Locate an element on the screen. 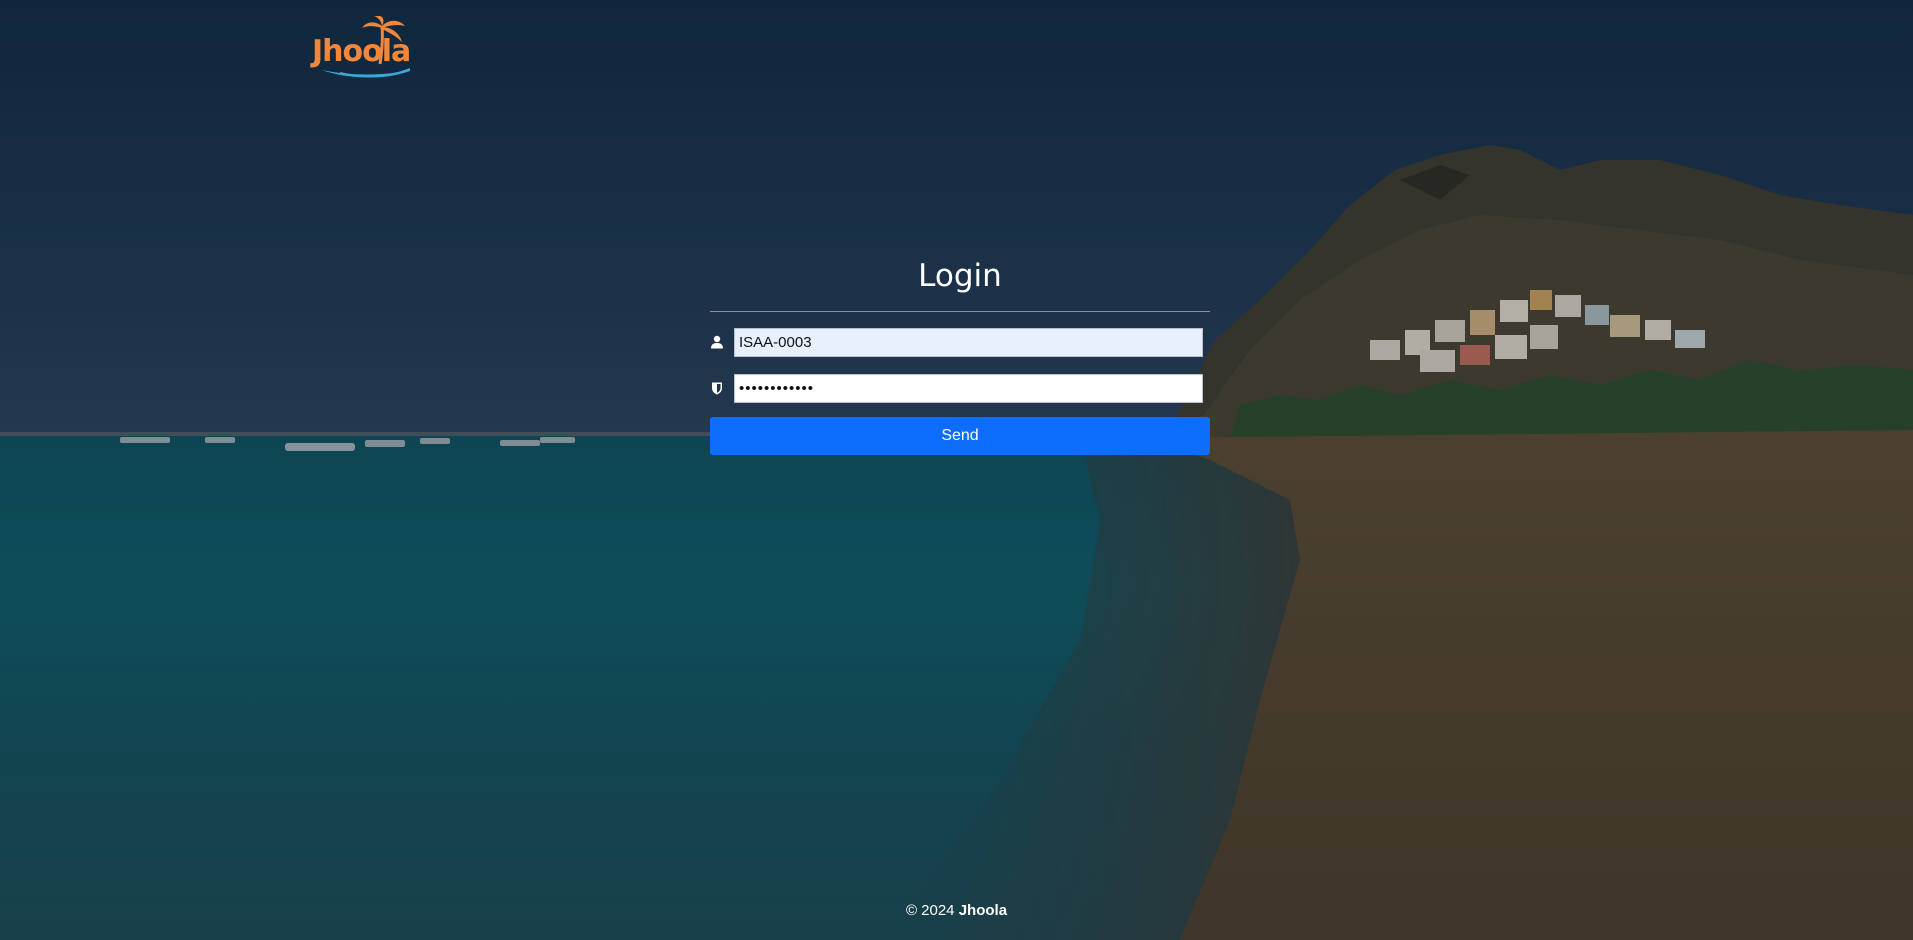 Image resolution: width=1913 pixels, height=940 pixels. shield-icon is located at coordinates (722, 388).